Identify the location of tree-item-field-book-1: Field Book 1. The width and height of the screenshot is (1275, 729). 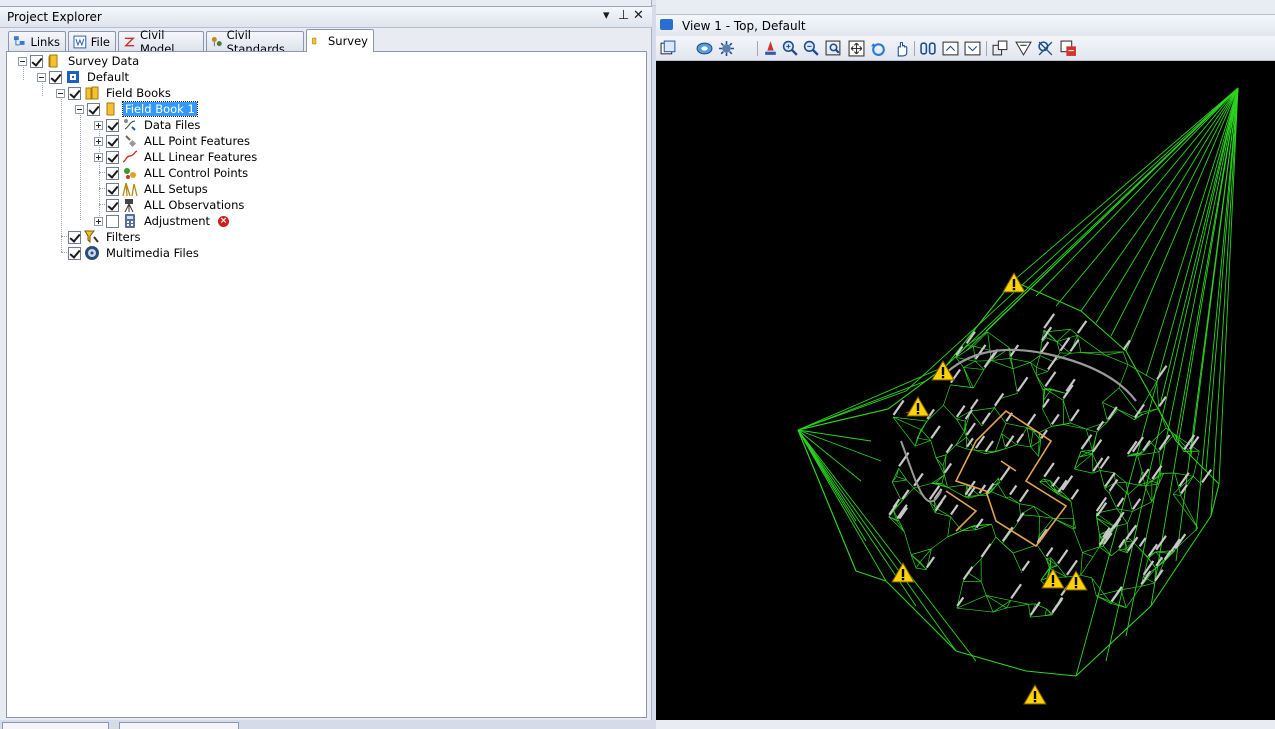
(136, 109).